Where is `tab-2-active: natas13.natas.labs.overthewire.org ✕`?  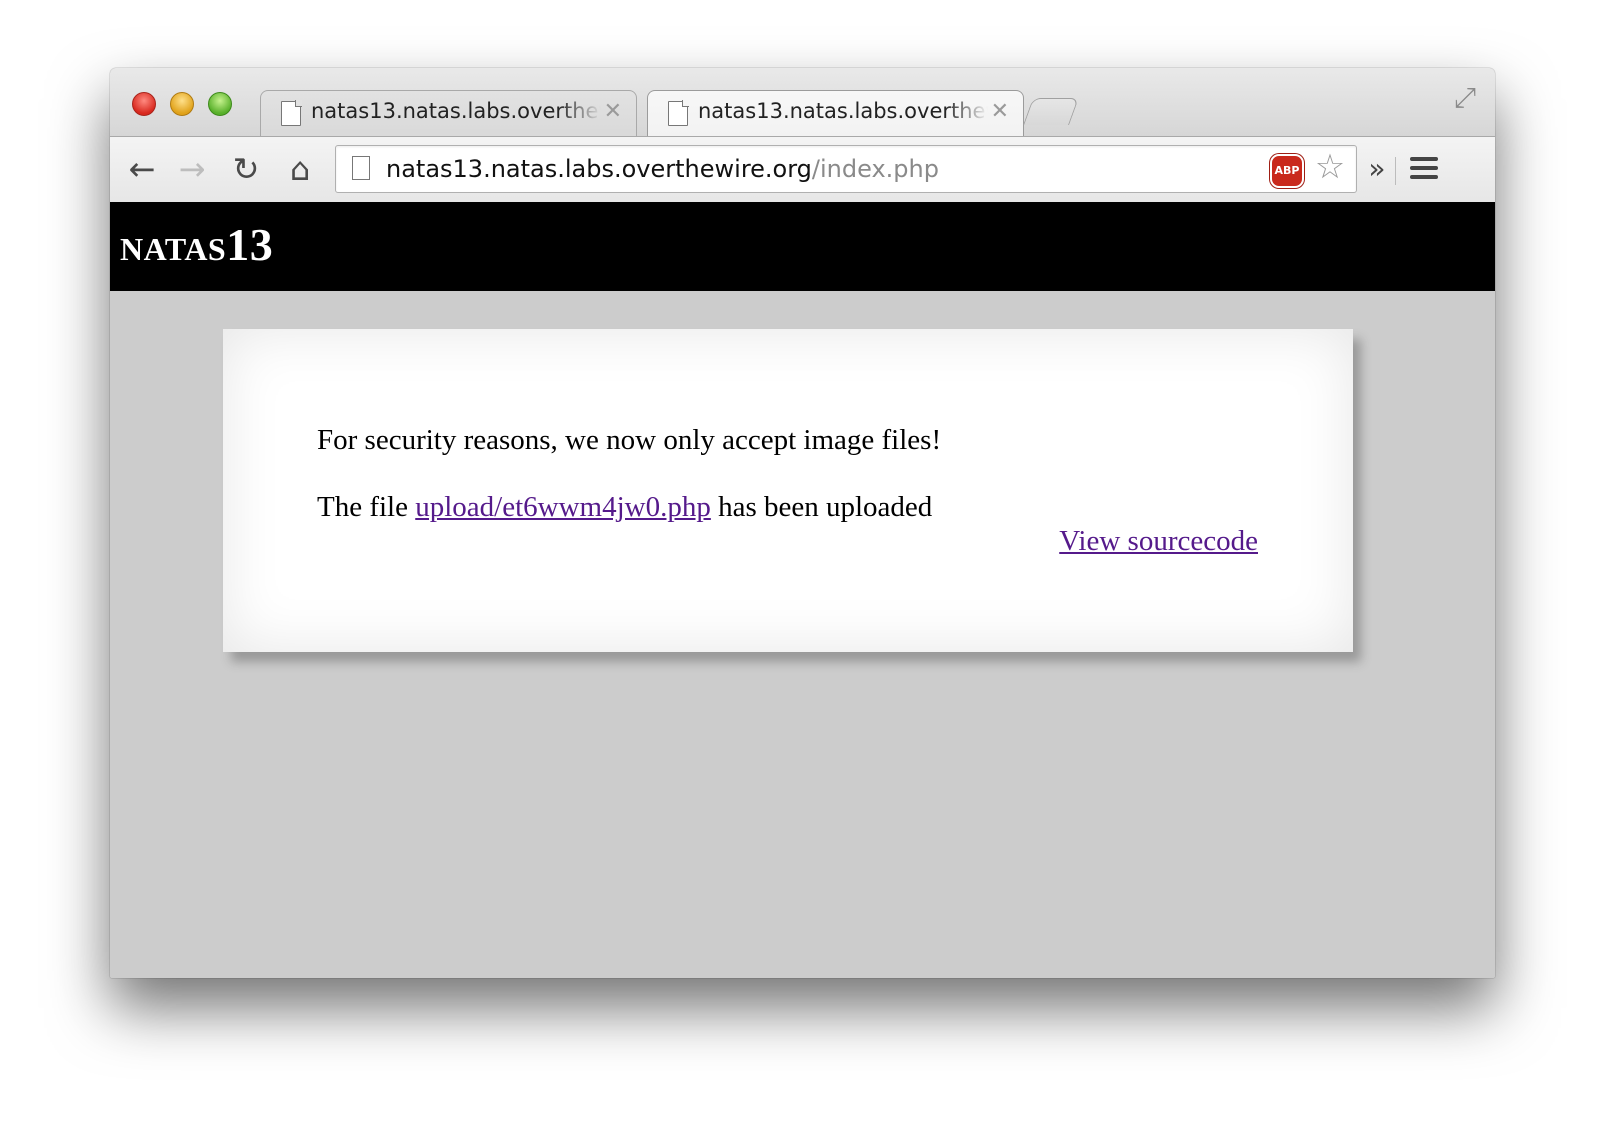 tab-2-active: natas13.natas.labs.overthewire.org ✕ is located at coordinates (835, 114).